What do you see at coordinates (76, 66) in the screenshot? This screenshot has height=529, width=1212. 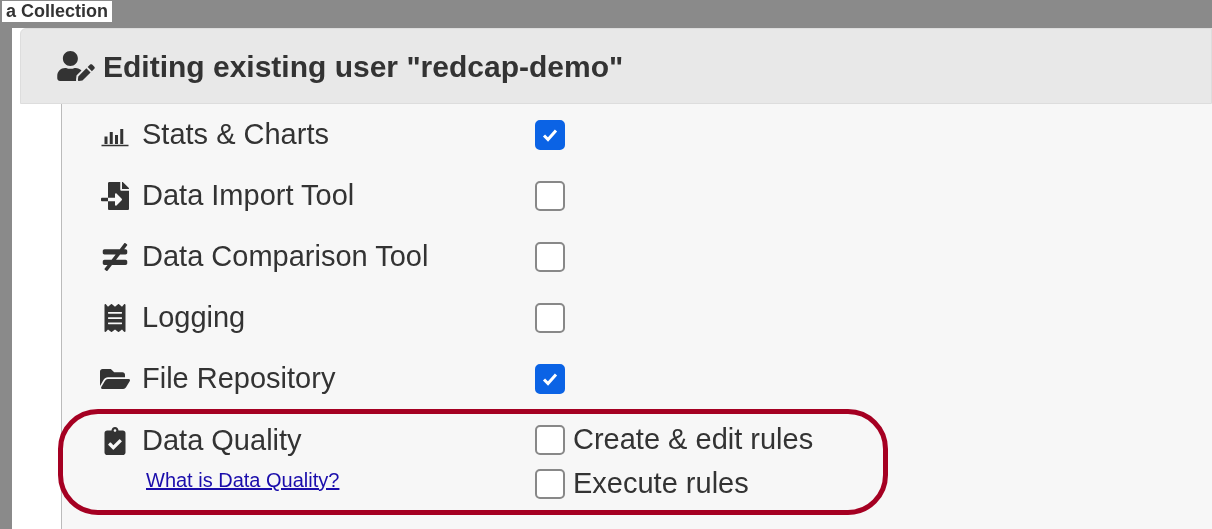 I see `user-edit-icon` at bounding box center [76, 66].